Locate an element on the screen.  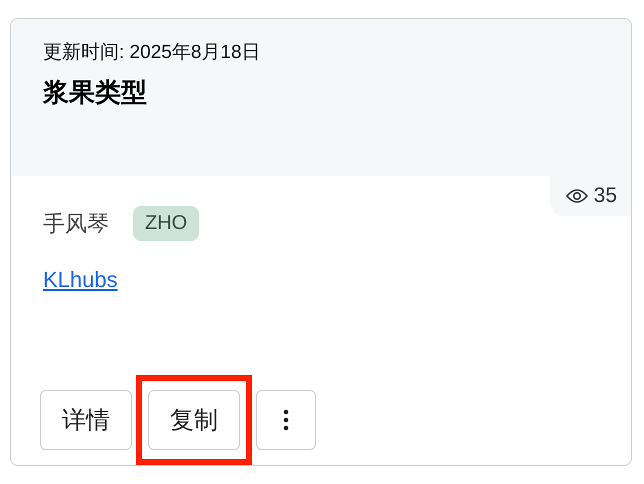
more-icon is located at coordinates (286, 420).